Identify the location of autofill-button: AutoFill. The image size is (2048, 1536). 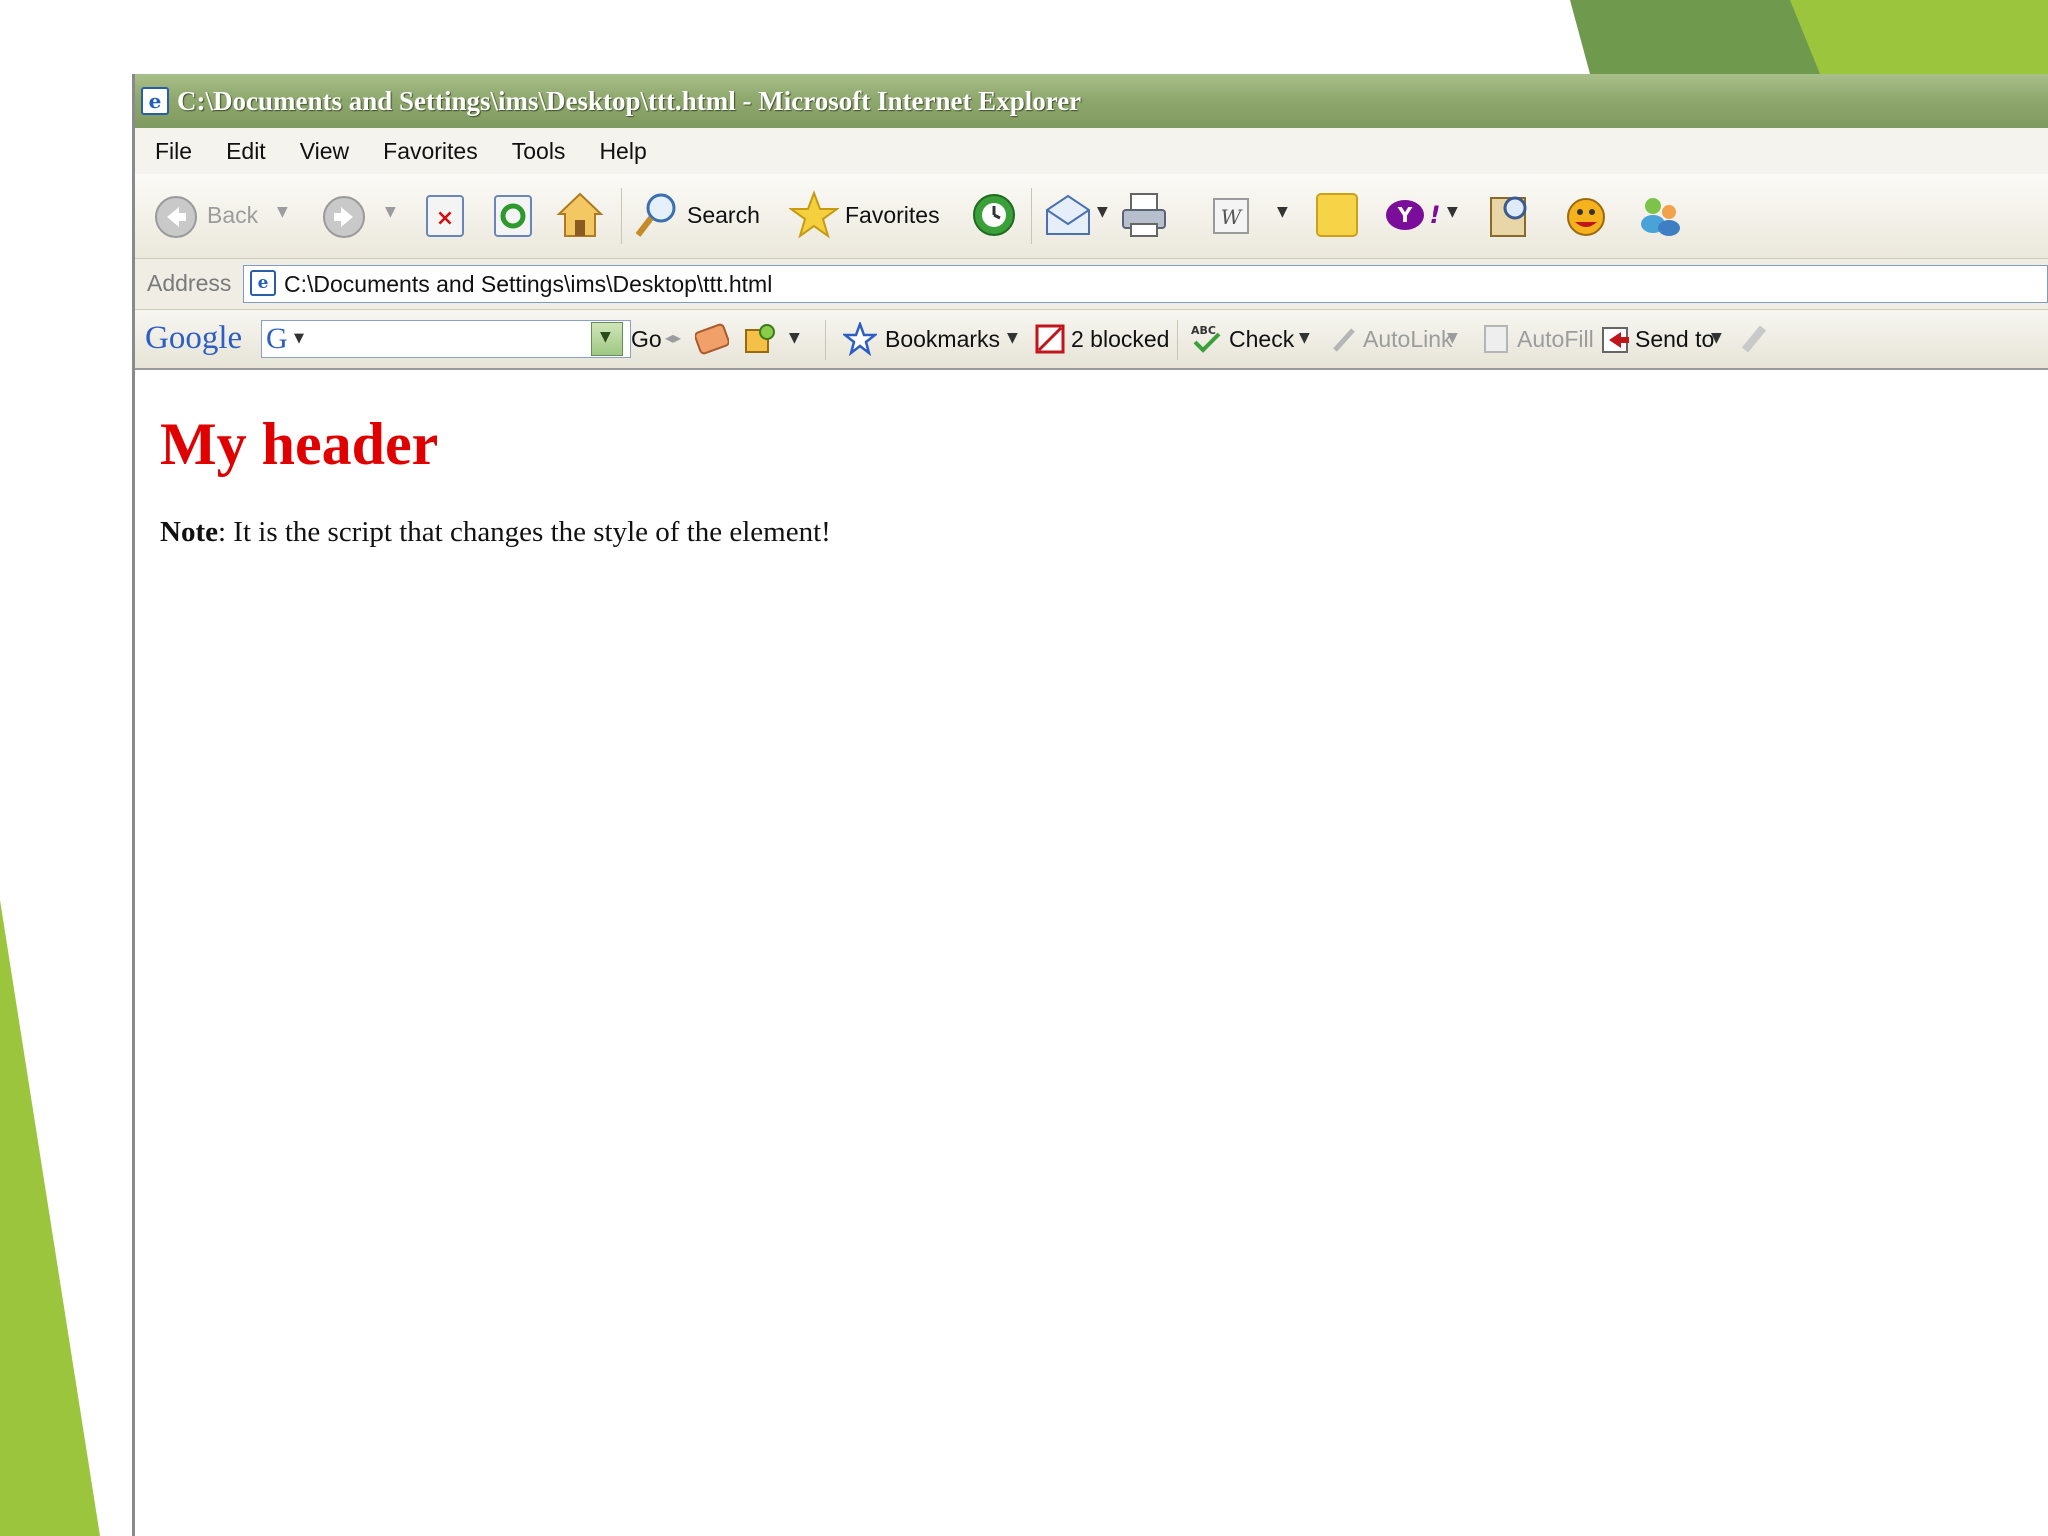
(1555, 339).